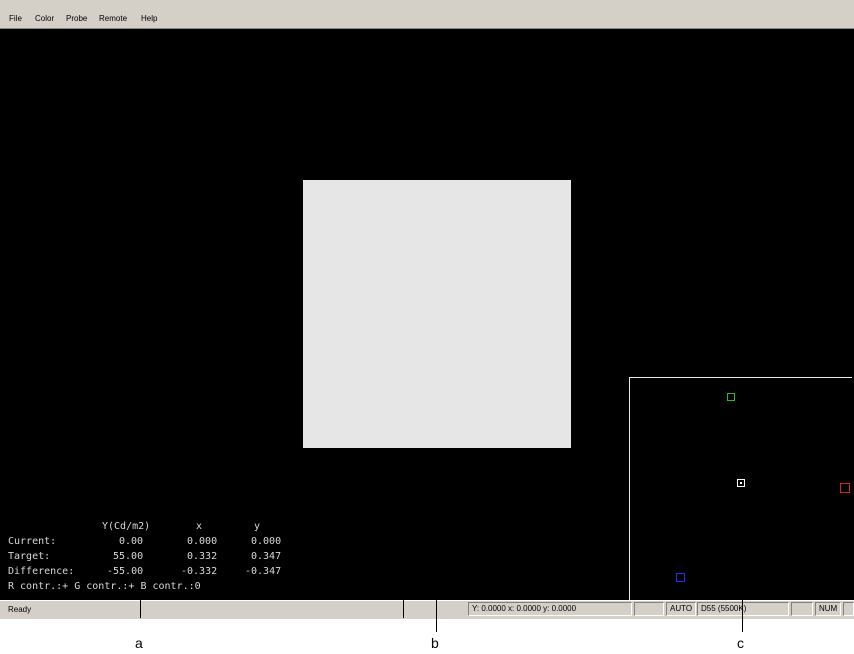 The height and width of the screenshot is (654, 854). Describe the element at coordinates (202, 541) in the screenshot. I see `value-x: 0.000` at that location.